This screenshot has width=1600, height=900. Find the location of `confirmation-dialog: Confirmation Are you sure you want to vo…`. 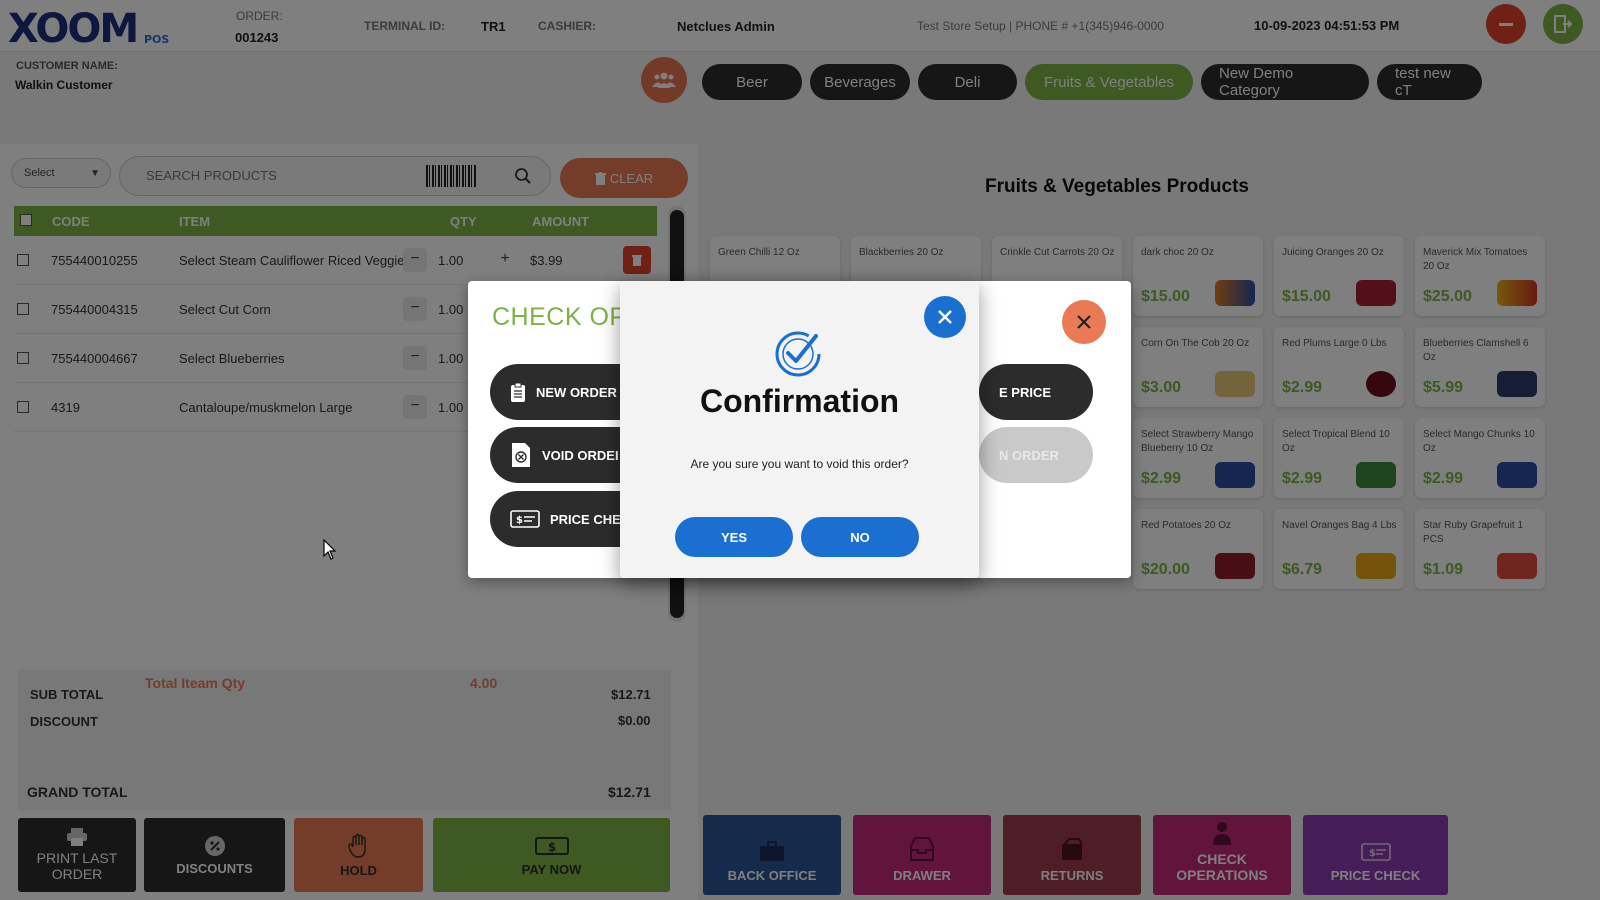

confirmation-dialog: Confirmation Are you sure you want to vo… is located at coordinates (799, 429).